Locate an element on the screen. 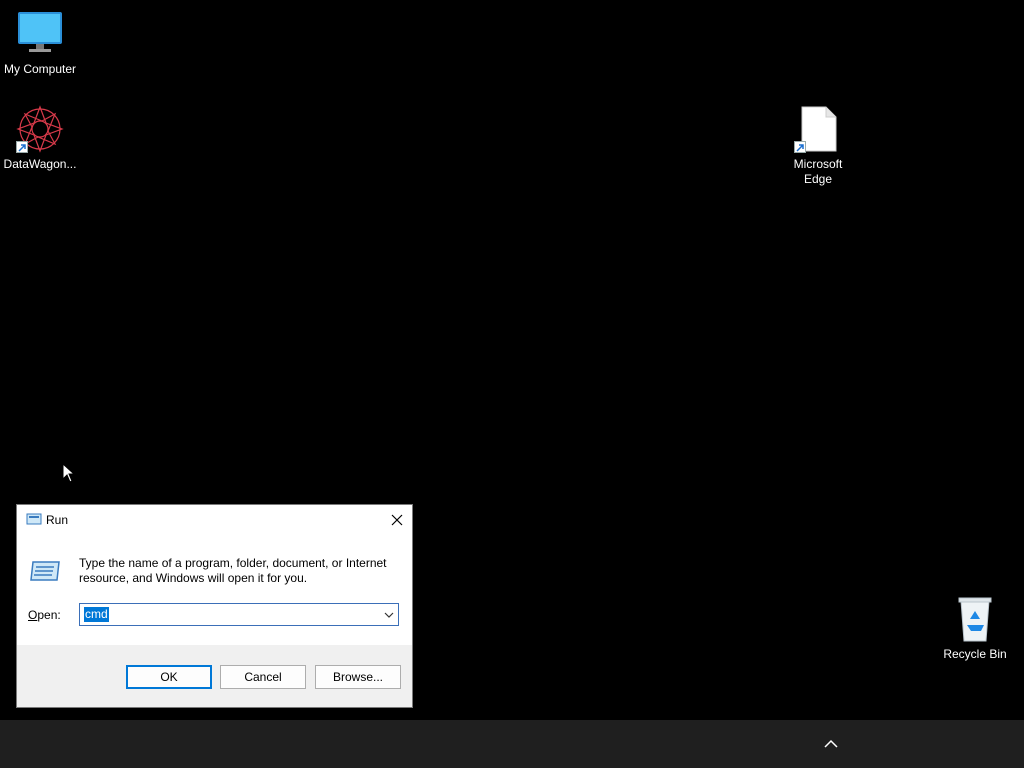  run-program-icon is located at coordinates (45, 572).